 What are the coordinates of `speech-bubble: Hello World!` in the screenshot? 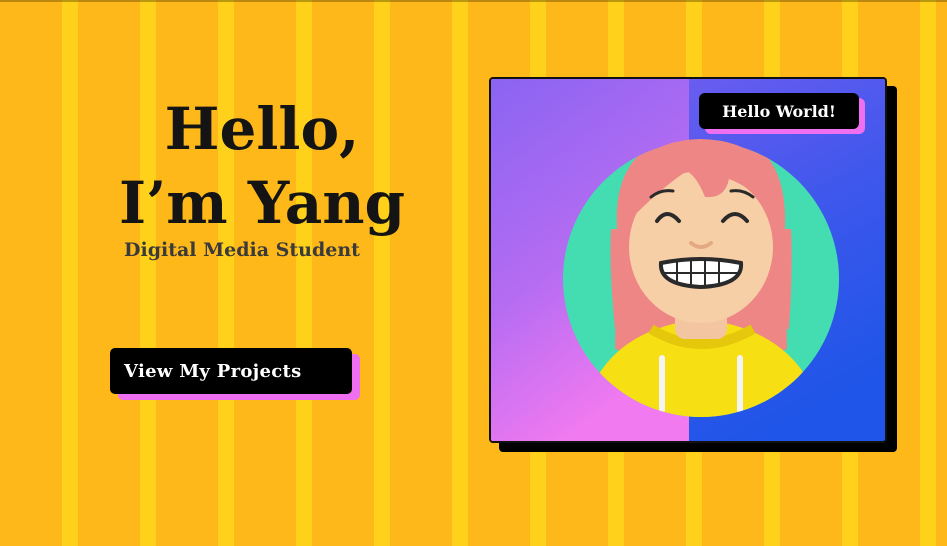 It's located at (779, 111).